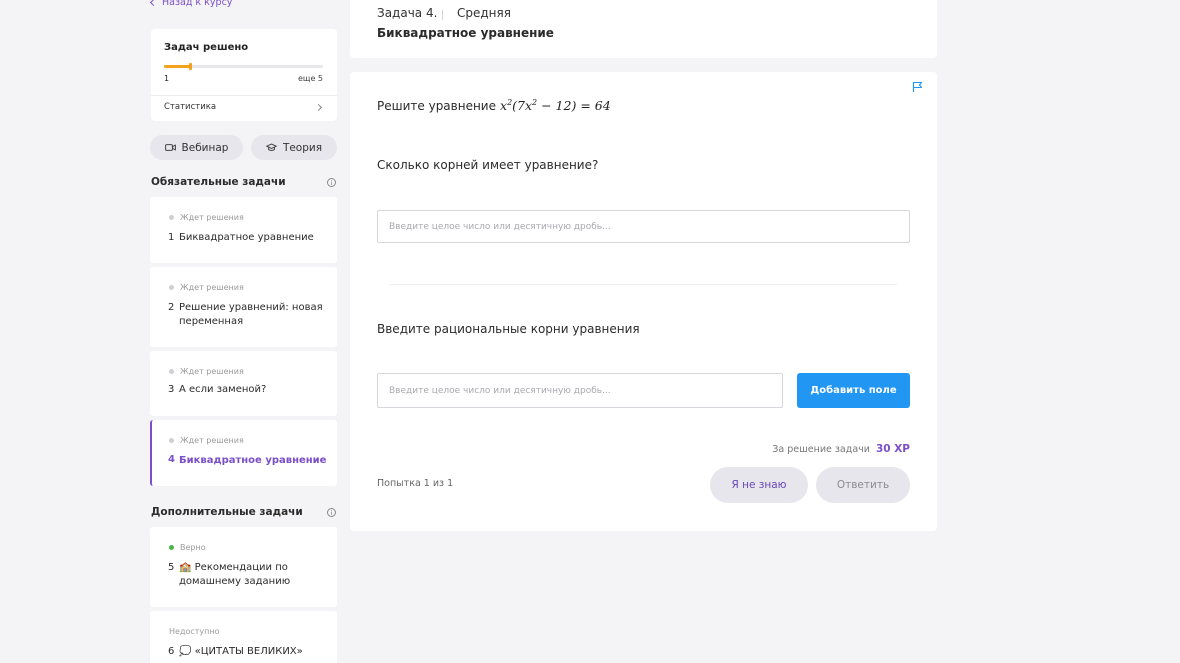  Describe the element at coordinates (863, 485) in the screenshot. I see `answer-button: Ответить` at that location.